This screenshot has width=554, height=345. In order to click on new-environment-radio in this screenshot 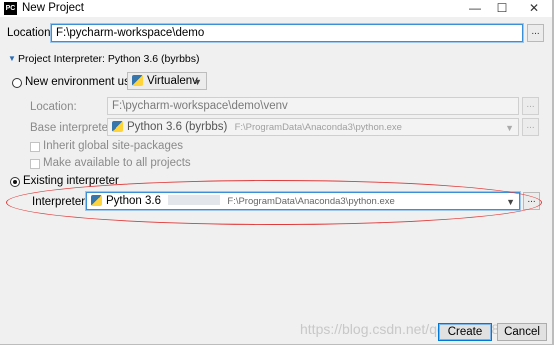, I will do `click(17, 83)`.